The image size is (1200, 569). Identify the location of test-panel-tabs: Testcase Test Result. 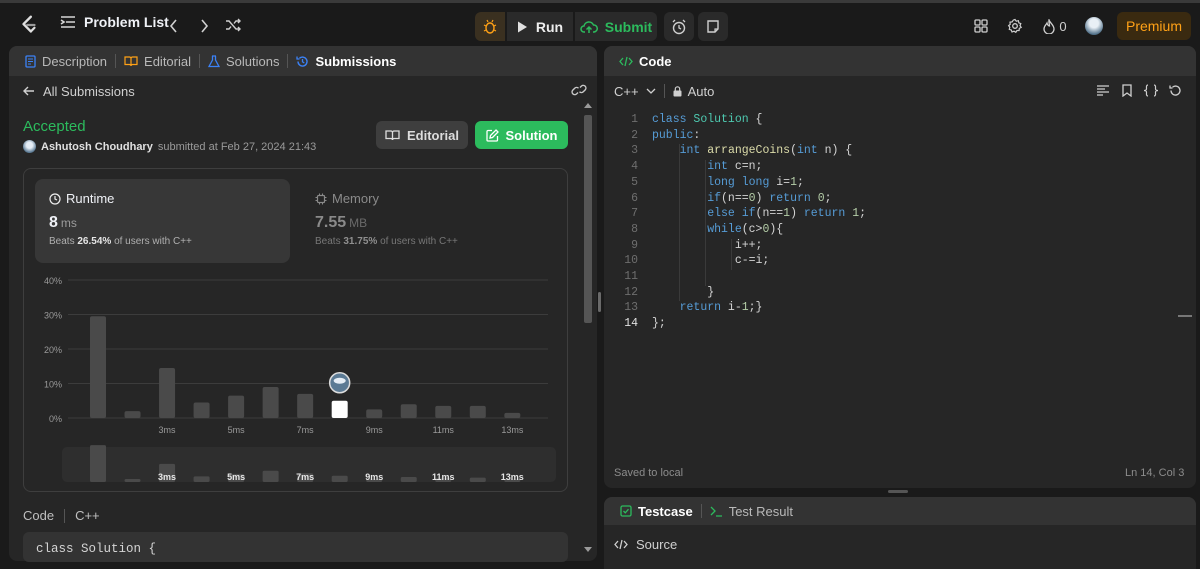
(900, 511).